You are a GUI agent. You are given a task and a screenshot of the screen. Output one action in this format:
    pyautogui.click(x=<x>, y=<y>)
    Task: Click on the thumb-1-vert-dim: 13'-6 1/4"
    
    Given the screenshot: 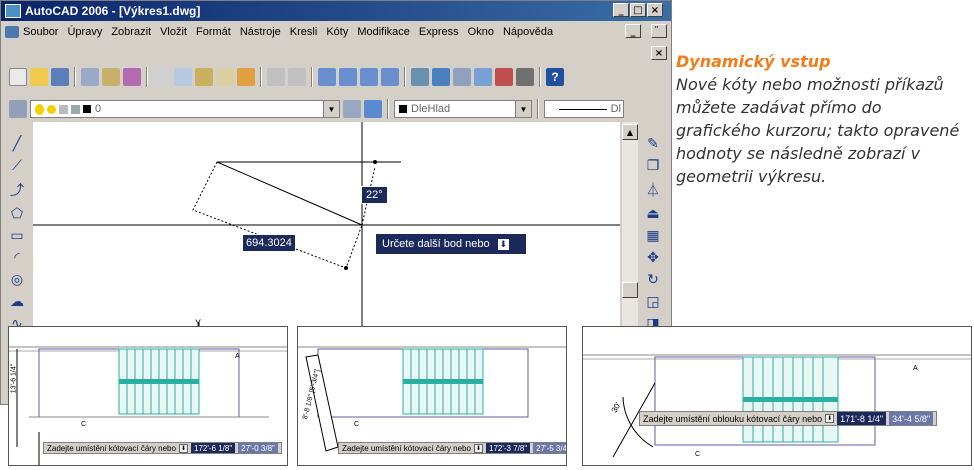 What is the action you would take?
    pyautogui.click(x=14, y=378)
    